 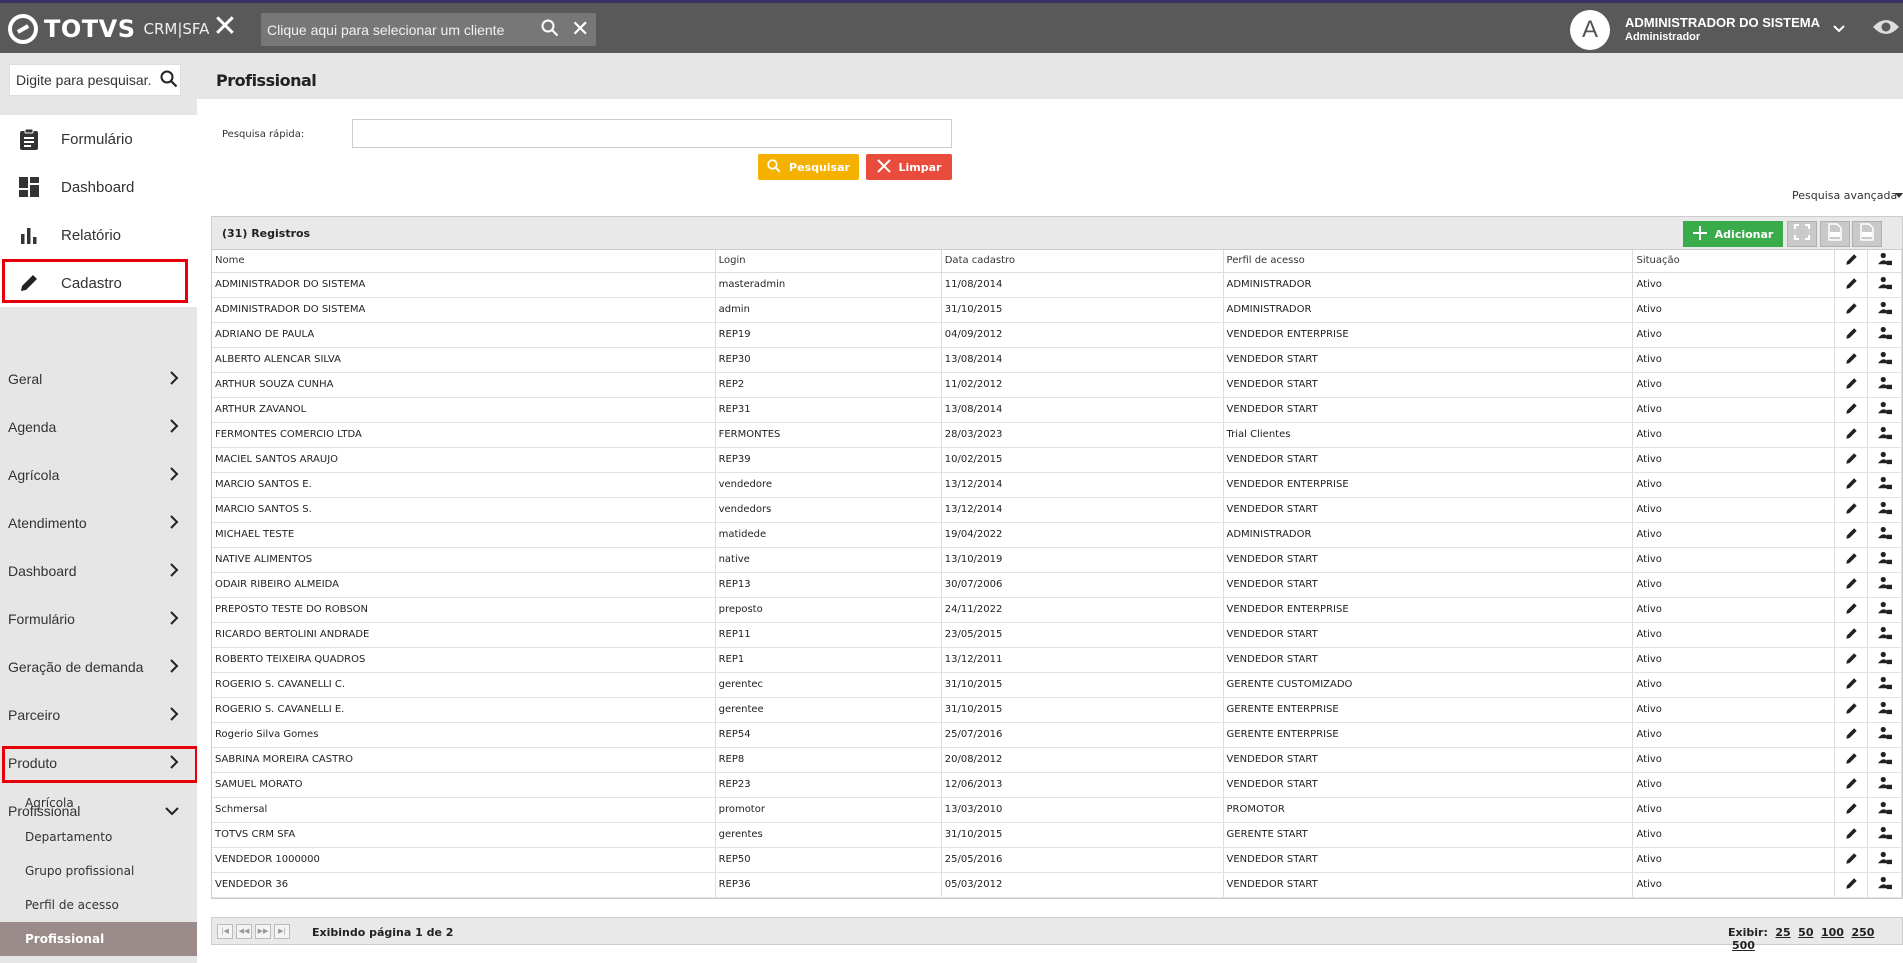 What do you see at coordinates (98, 427) in the screenshot?
I see `section-agenda: Agenda` at bounding box center [98, 427].